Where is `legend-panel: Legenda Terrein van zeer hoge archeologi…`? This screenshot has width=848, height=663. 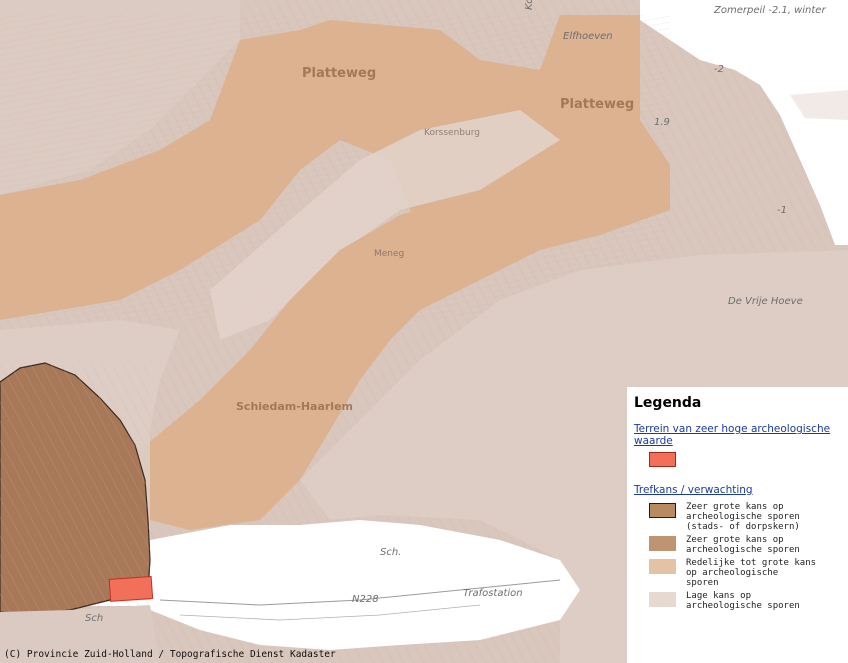
legend-panel: Legenda Terrein van zeer hoge archeologi… is located at coordinates (737, 525).